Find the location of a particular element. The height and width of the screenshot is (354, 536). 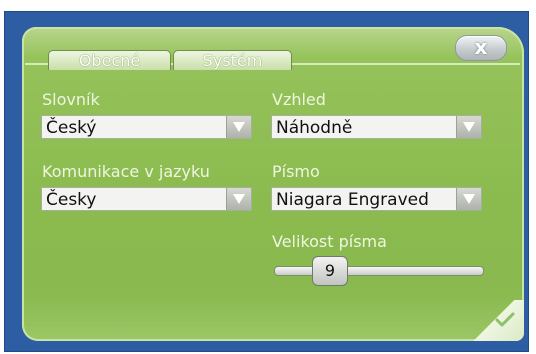

font-size-slider-track is located at coordinates (379, 271).